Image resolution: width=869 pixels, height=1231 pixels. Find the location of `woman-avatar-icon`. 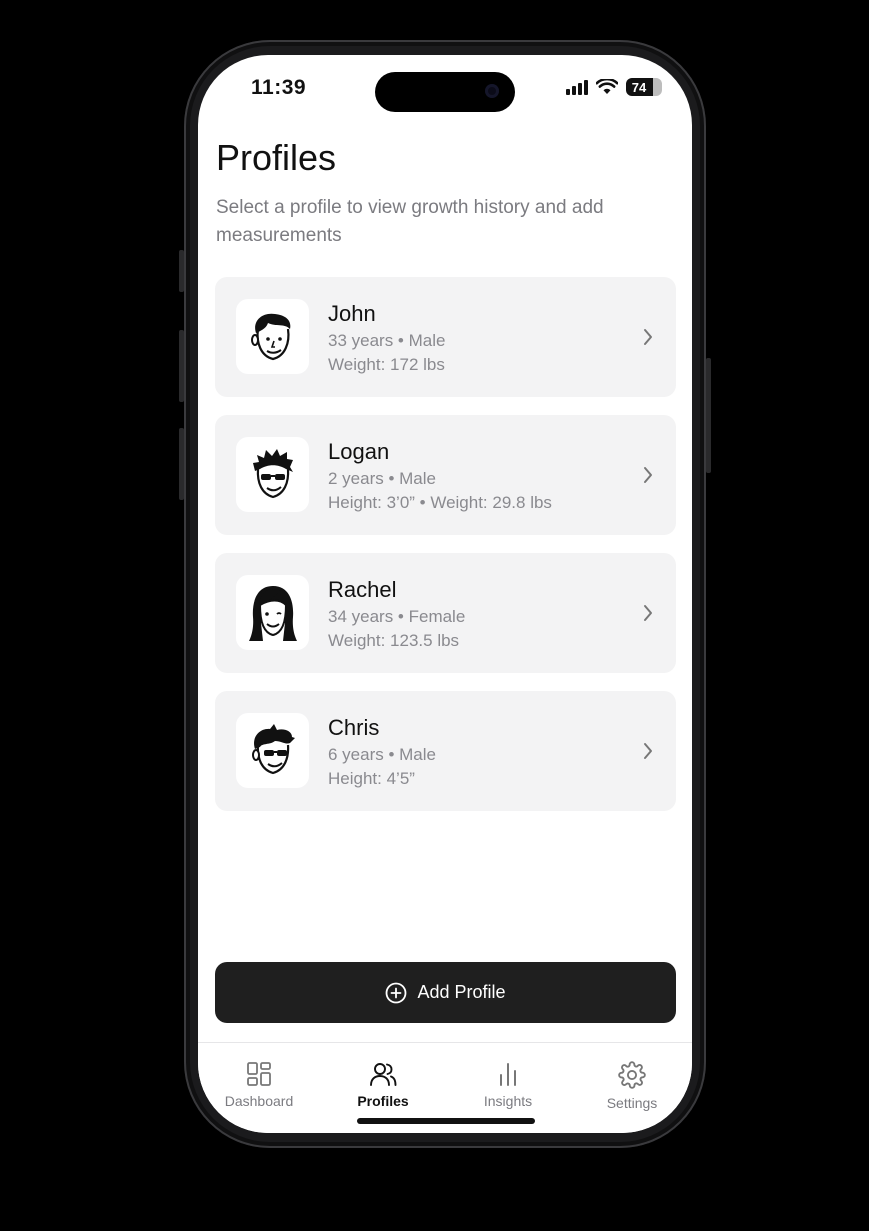

woman-avatar-icon is located at coordinates (272, 613).